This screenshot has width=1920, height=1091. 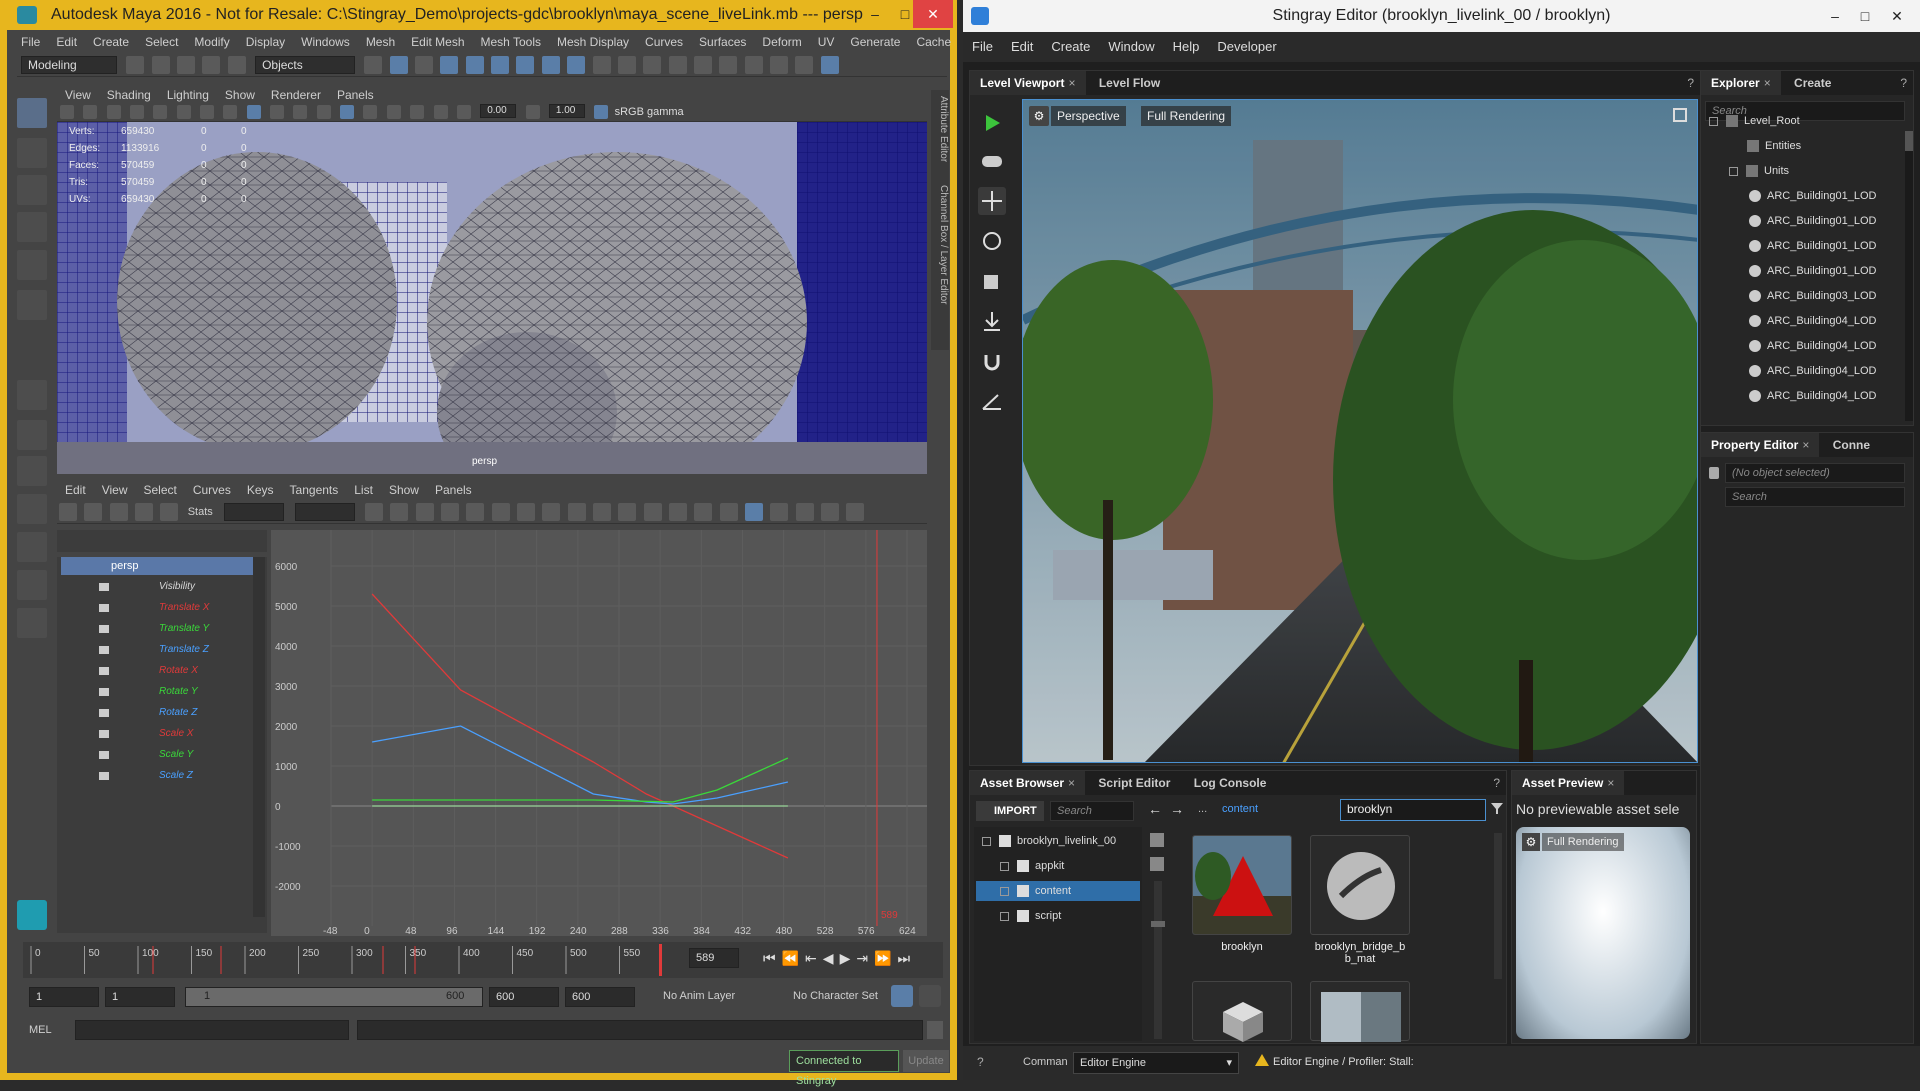 I want to click on selection-mask-dropdown: Objects, so click(x=305, y=65).